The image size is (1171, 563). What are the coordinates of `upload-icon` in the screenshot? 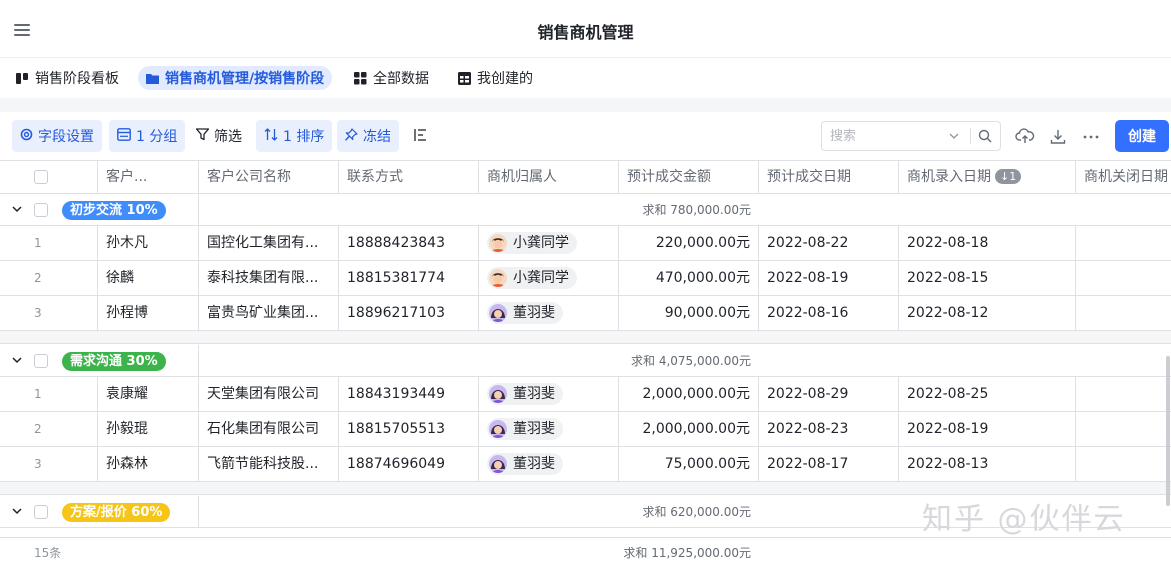 It's located at (1025, 137).